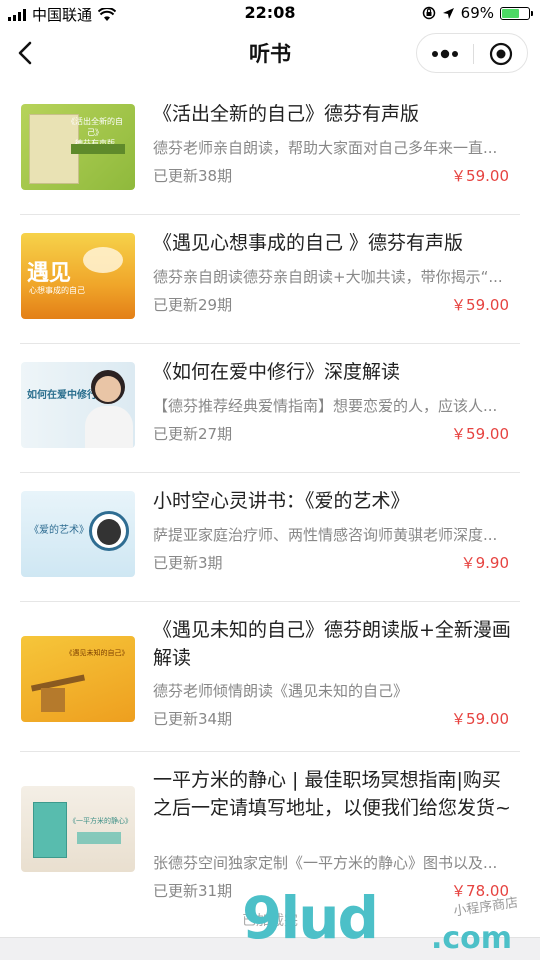 Image resolution: width=540 pixels, height=960 pixels. What do you see at coordinates (270, 14) in the screenshot?
I see `status-bar: 中国联通 22:08 69%` at bounding box center [270, 14].